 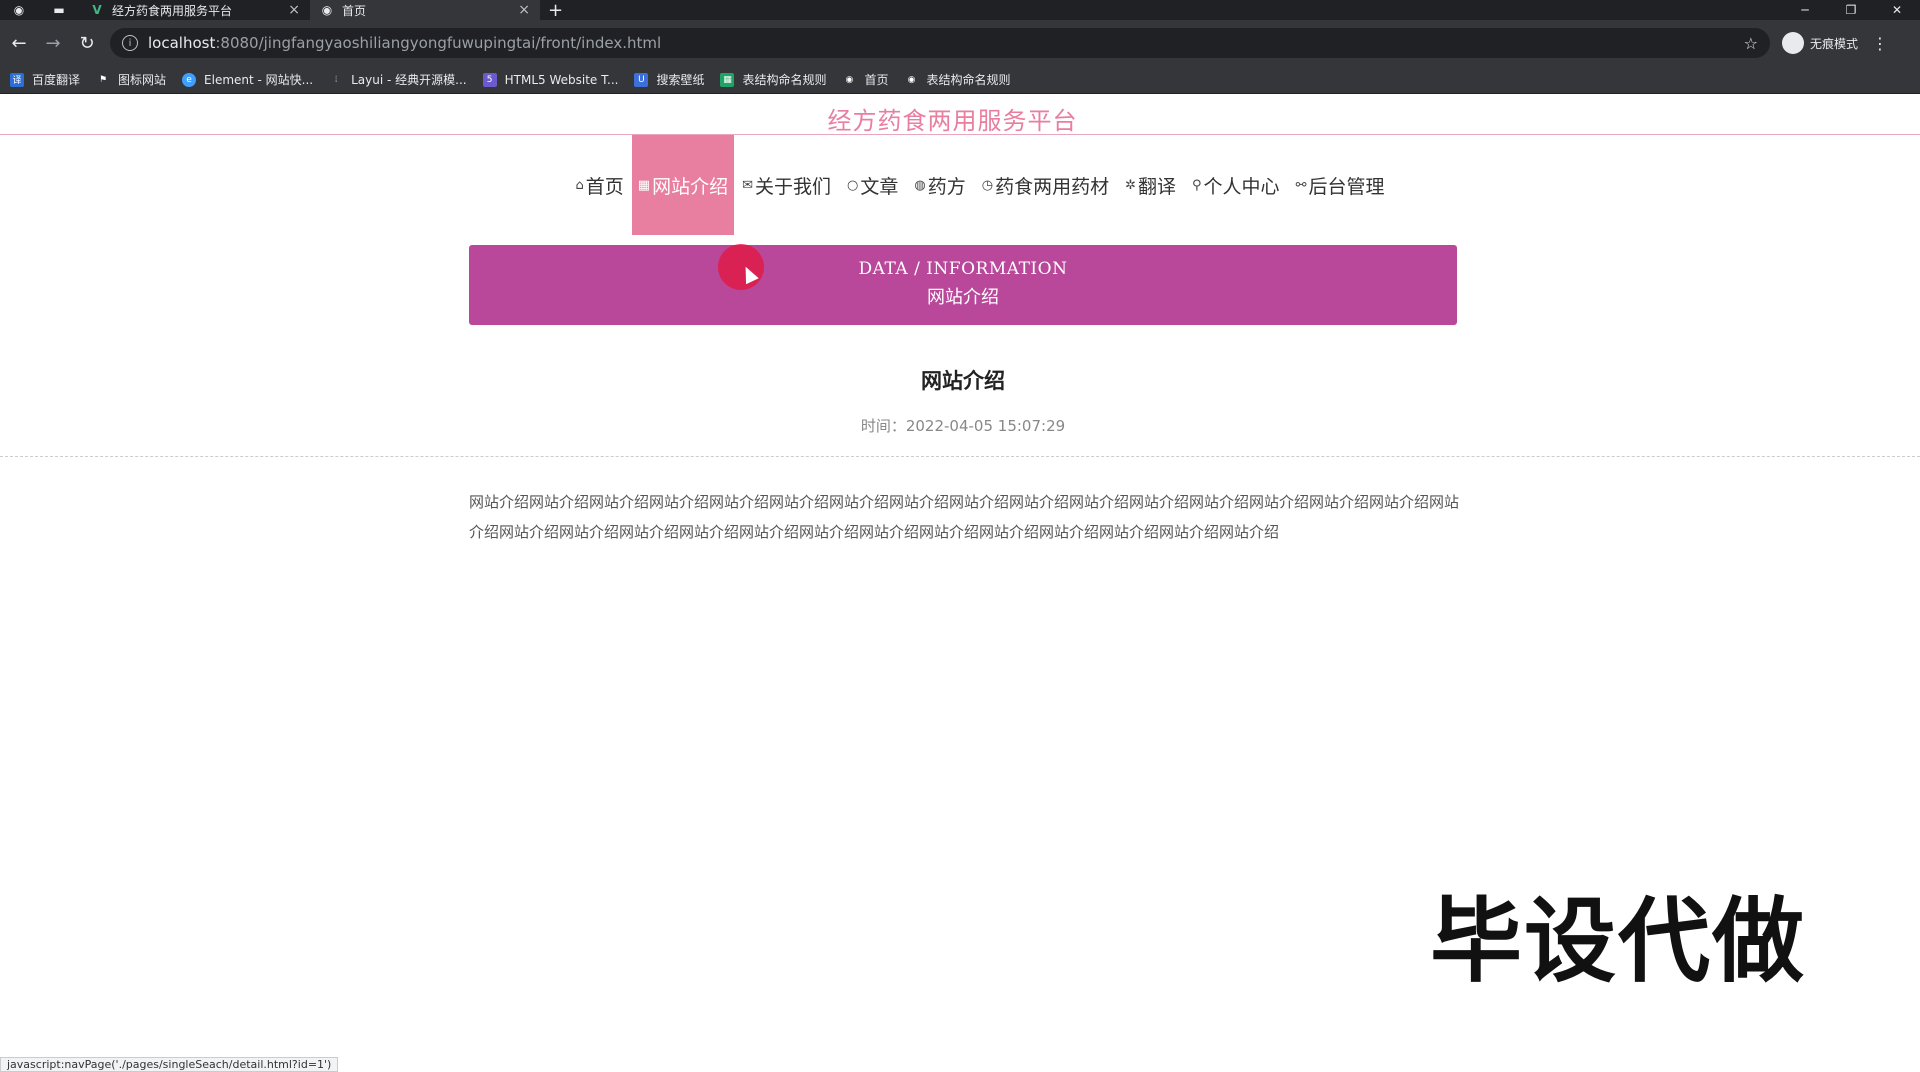 I want to click on nav-item-about: ✉ 关于我们, so click(x=786, y=185).